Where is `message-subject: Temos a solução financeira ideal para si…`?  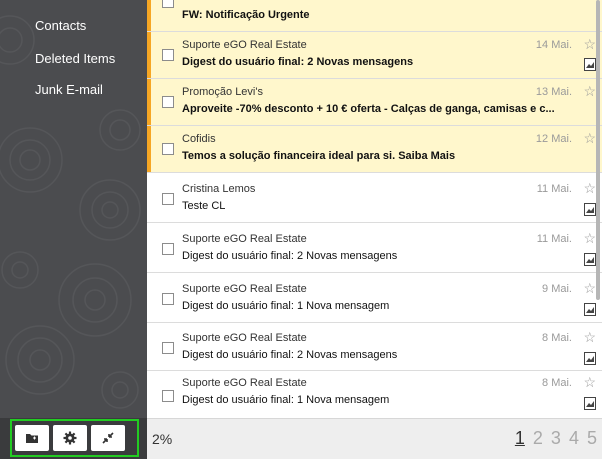 message-subject: Temos a solução financeira ideal para si… is located at coordinates (319, 156).